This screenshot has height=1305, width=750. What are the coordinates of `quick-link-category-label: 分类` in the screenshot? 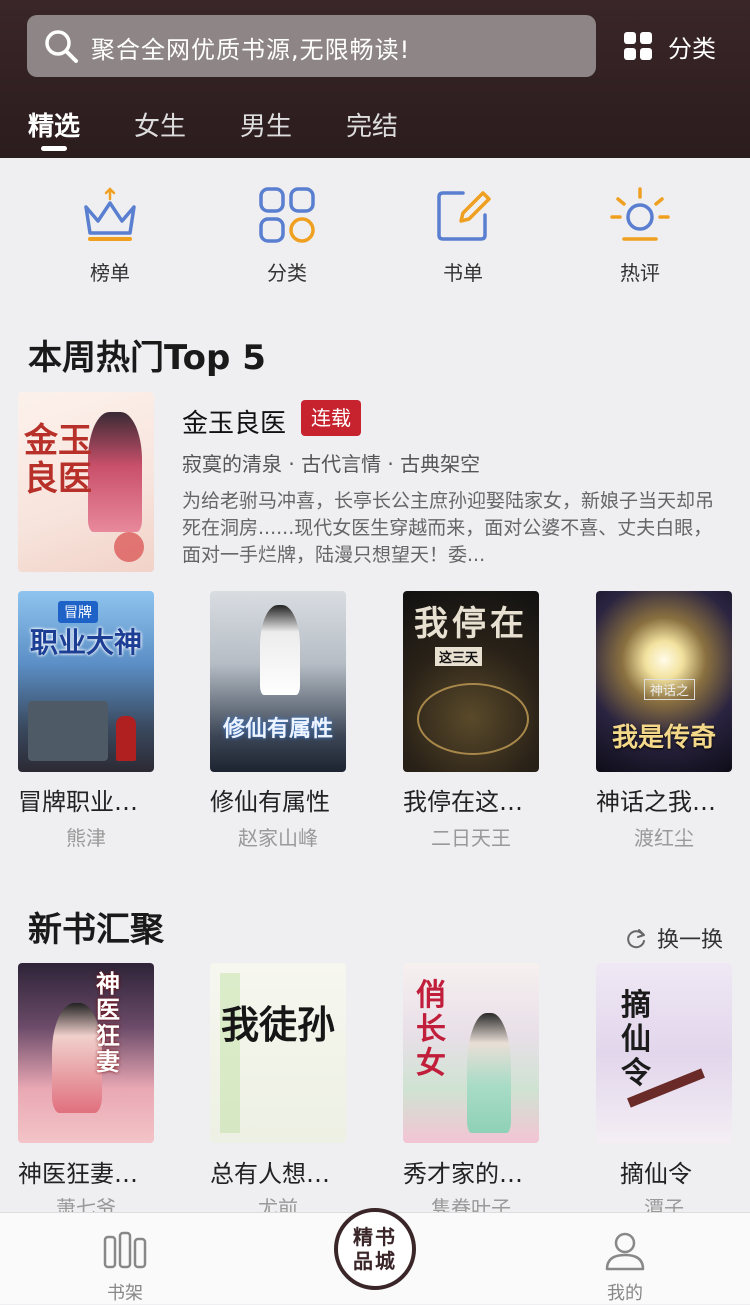 It's located at (287, 273).